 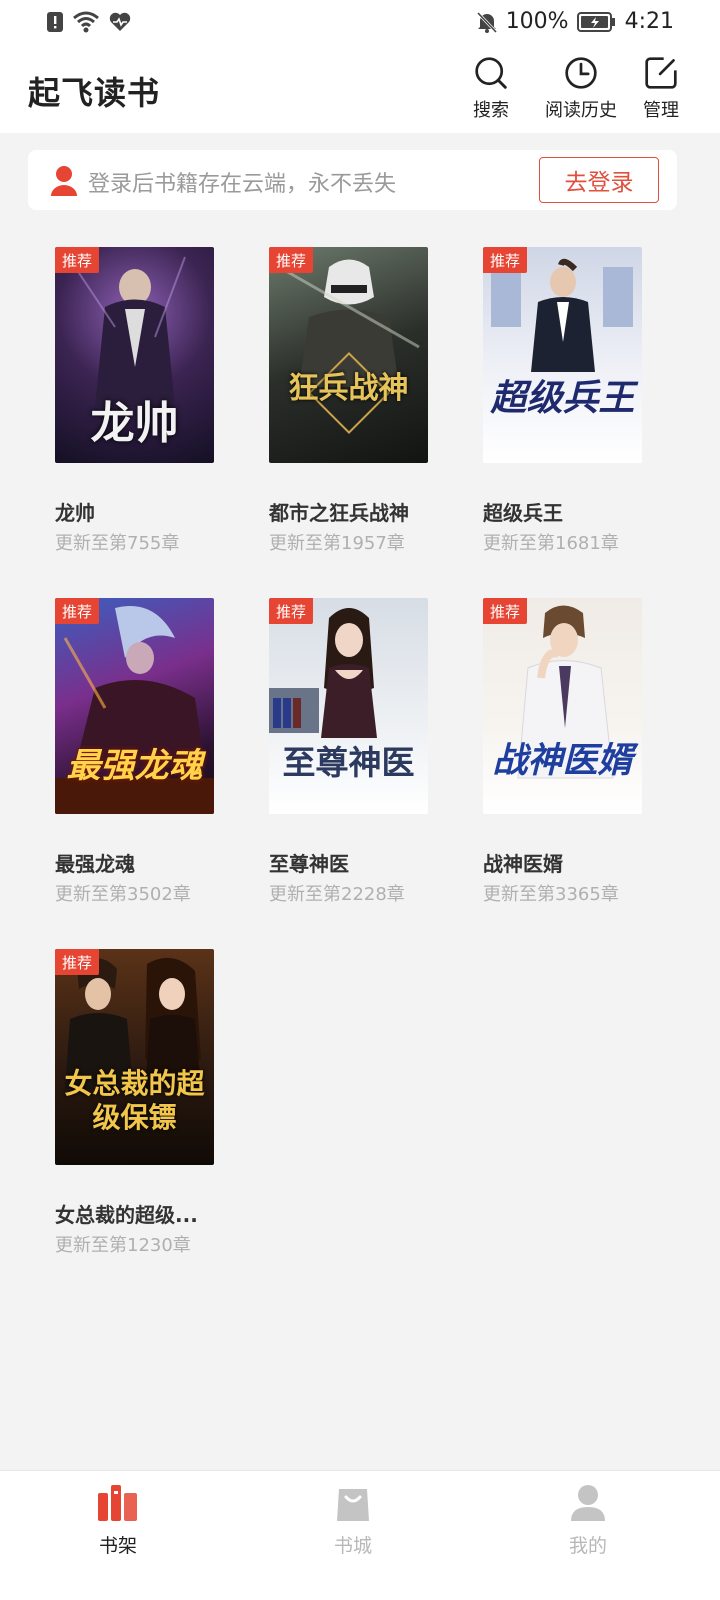 I want to click on book-title: 都市之狂兵战神, so click(x=339, y=513).